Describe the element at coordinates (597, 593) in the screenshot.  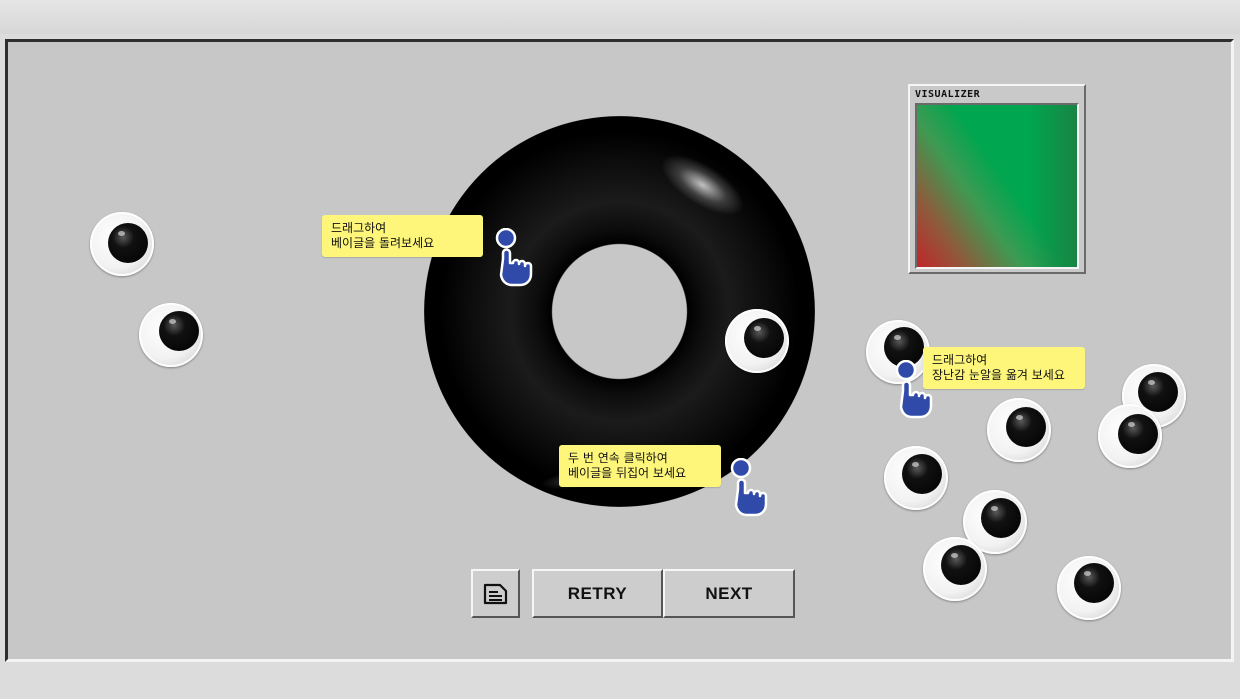
I see `retry-button: RETRY` at that location.